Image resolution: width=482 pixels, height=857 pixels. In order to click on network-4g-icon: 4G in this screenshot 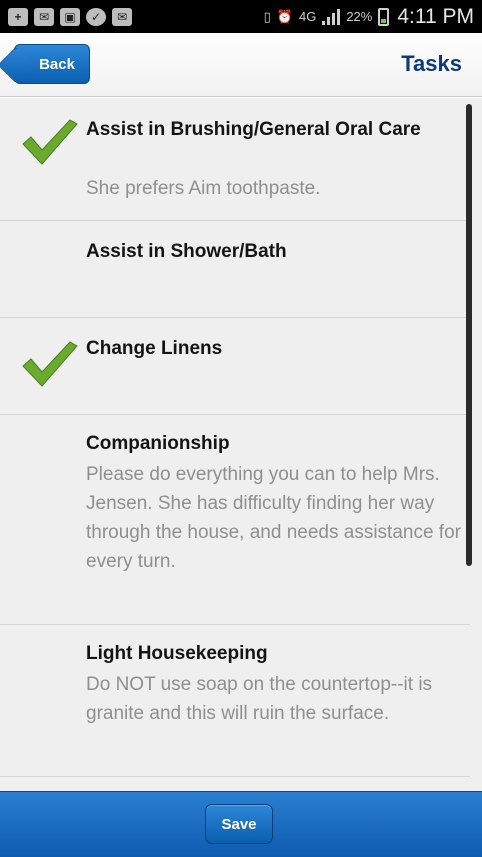, I will do `click(307, 16)`.